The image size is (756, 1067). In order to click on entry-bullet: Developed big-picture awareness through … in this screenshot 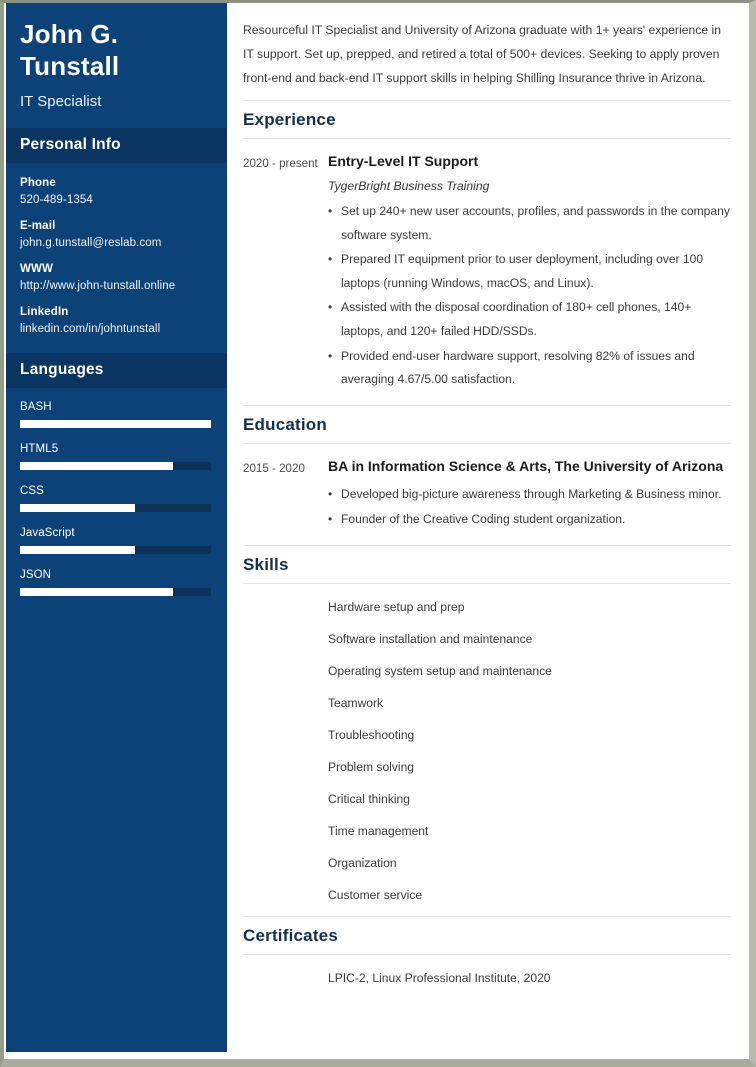, I will do `click(529, 495)`.